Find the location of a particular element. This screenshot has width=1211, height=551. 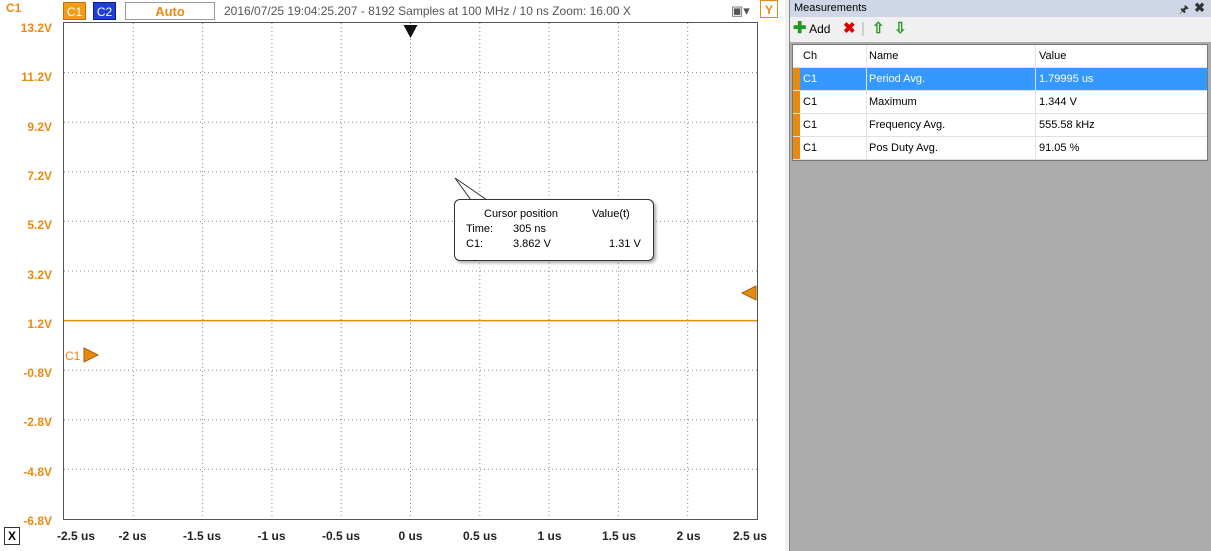

x-tick-label: 1 us is located at coordinates (549, 536).